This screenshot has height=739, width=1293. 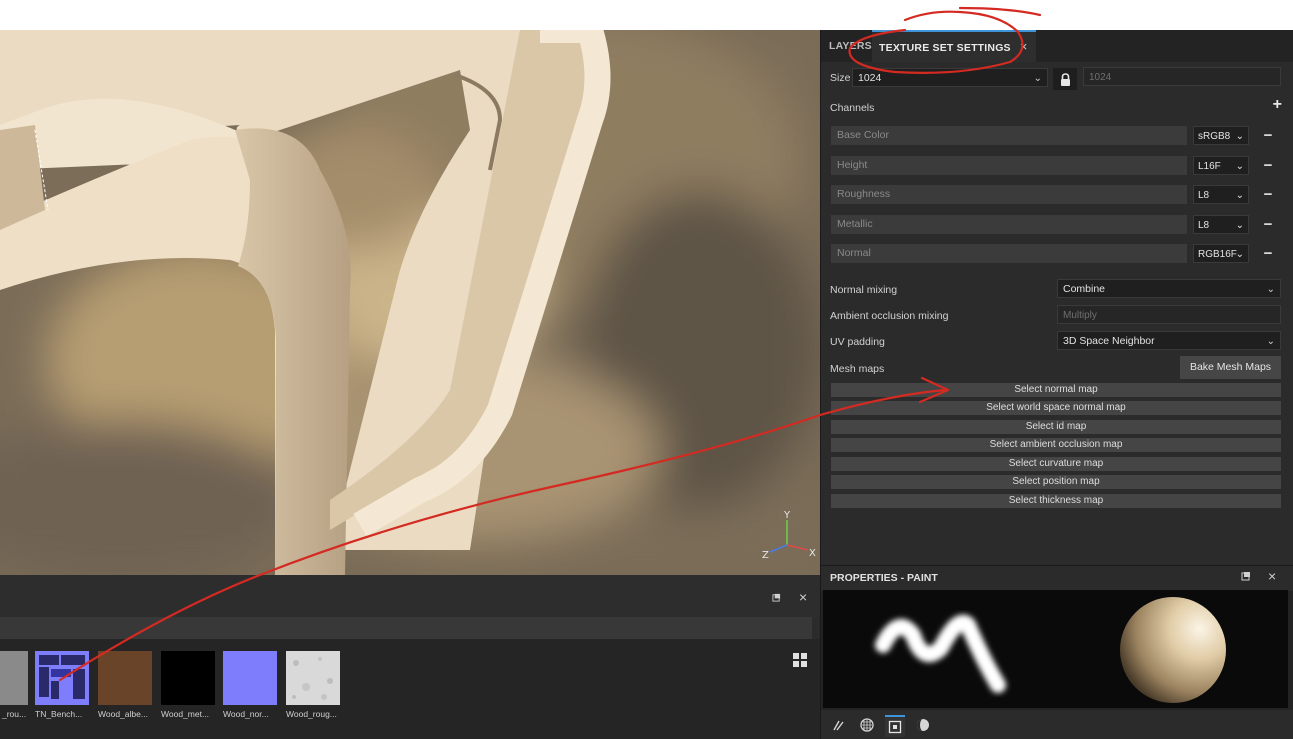 I want to click on channel-format-dropdown: L16F ⌄, so click(x=1221, y=165).